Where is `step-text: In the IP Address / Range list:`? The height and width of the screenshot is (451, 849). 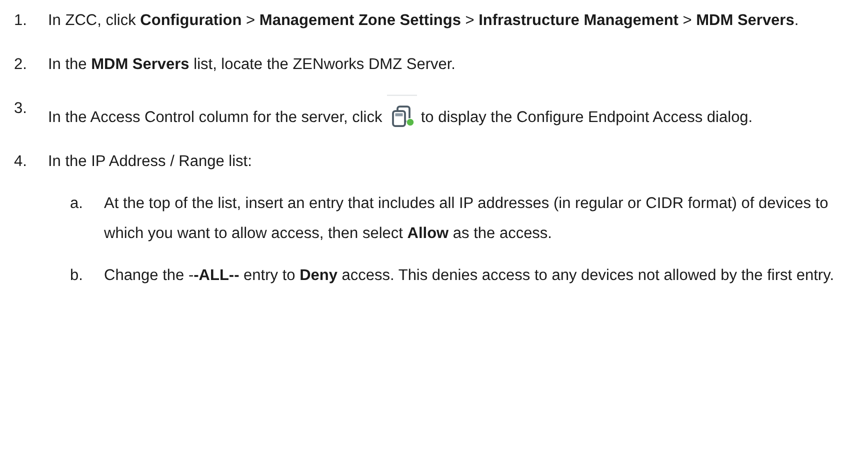
step-text: In the IP Address / Range list: is located at coordinates (150, 162).